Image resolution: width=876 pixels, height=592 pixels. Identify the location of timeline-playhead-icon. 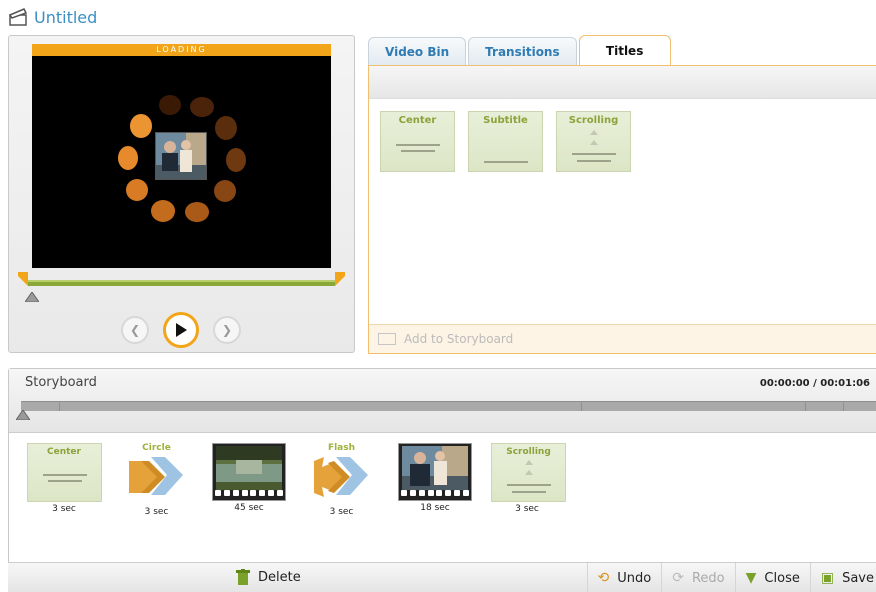
(23, 415).